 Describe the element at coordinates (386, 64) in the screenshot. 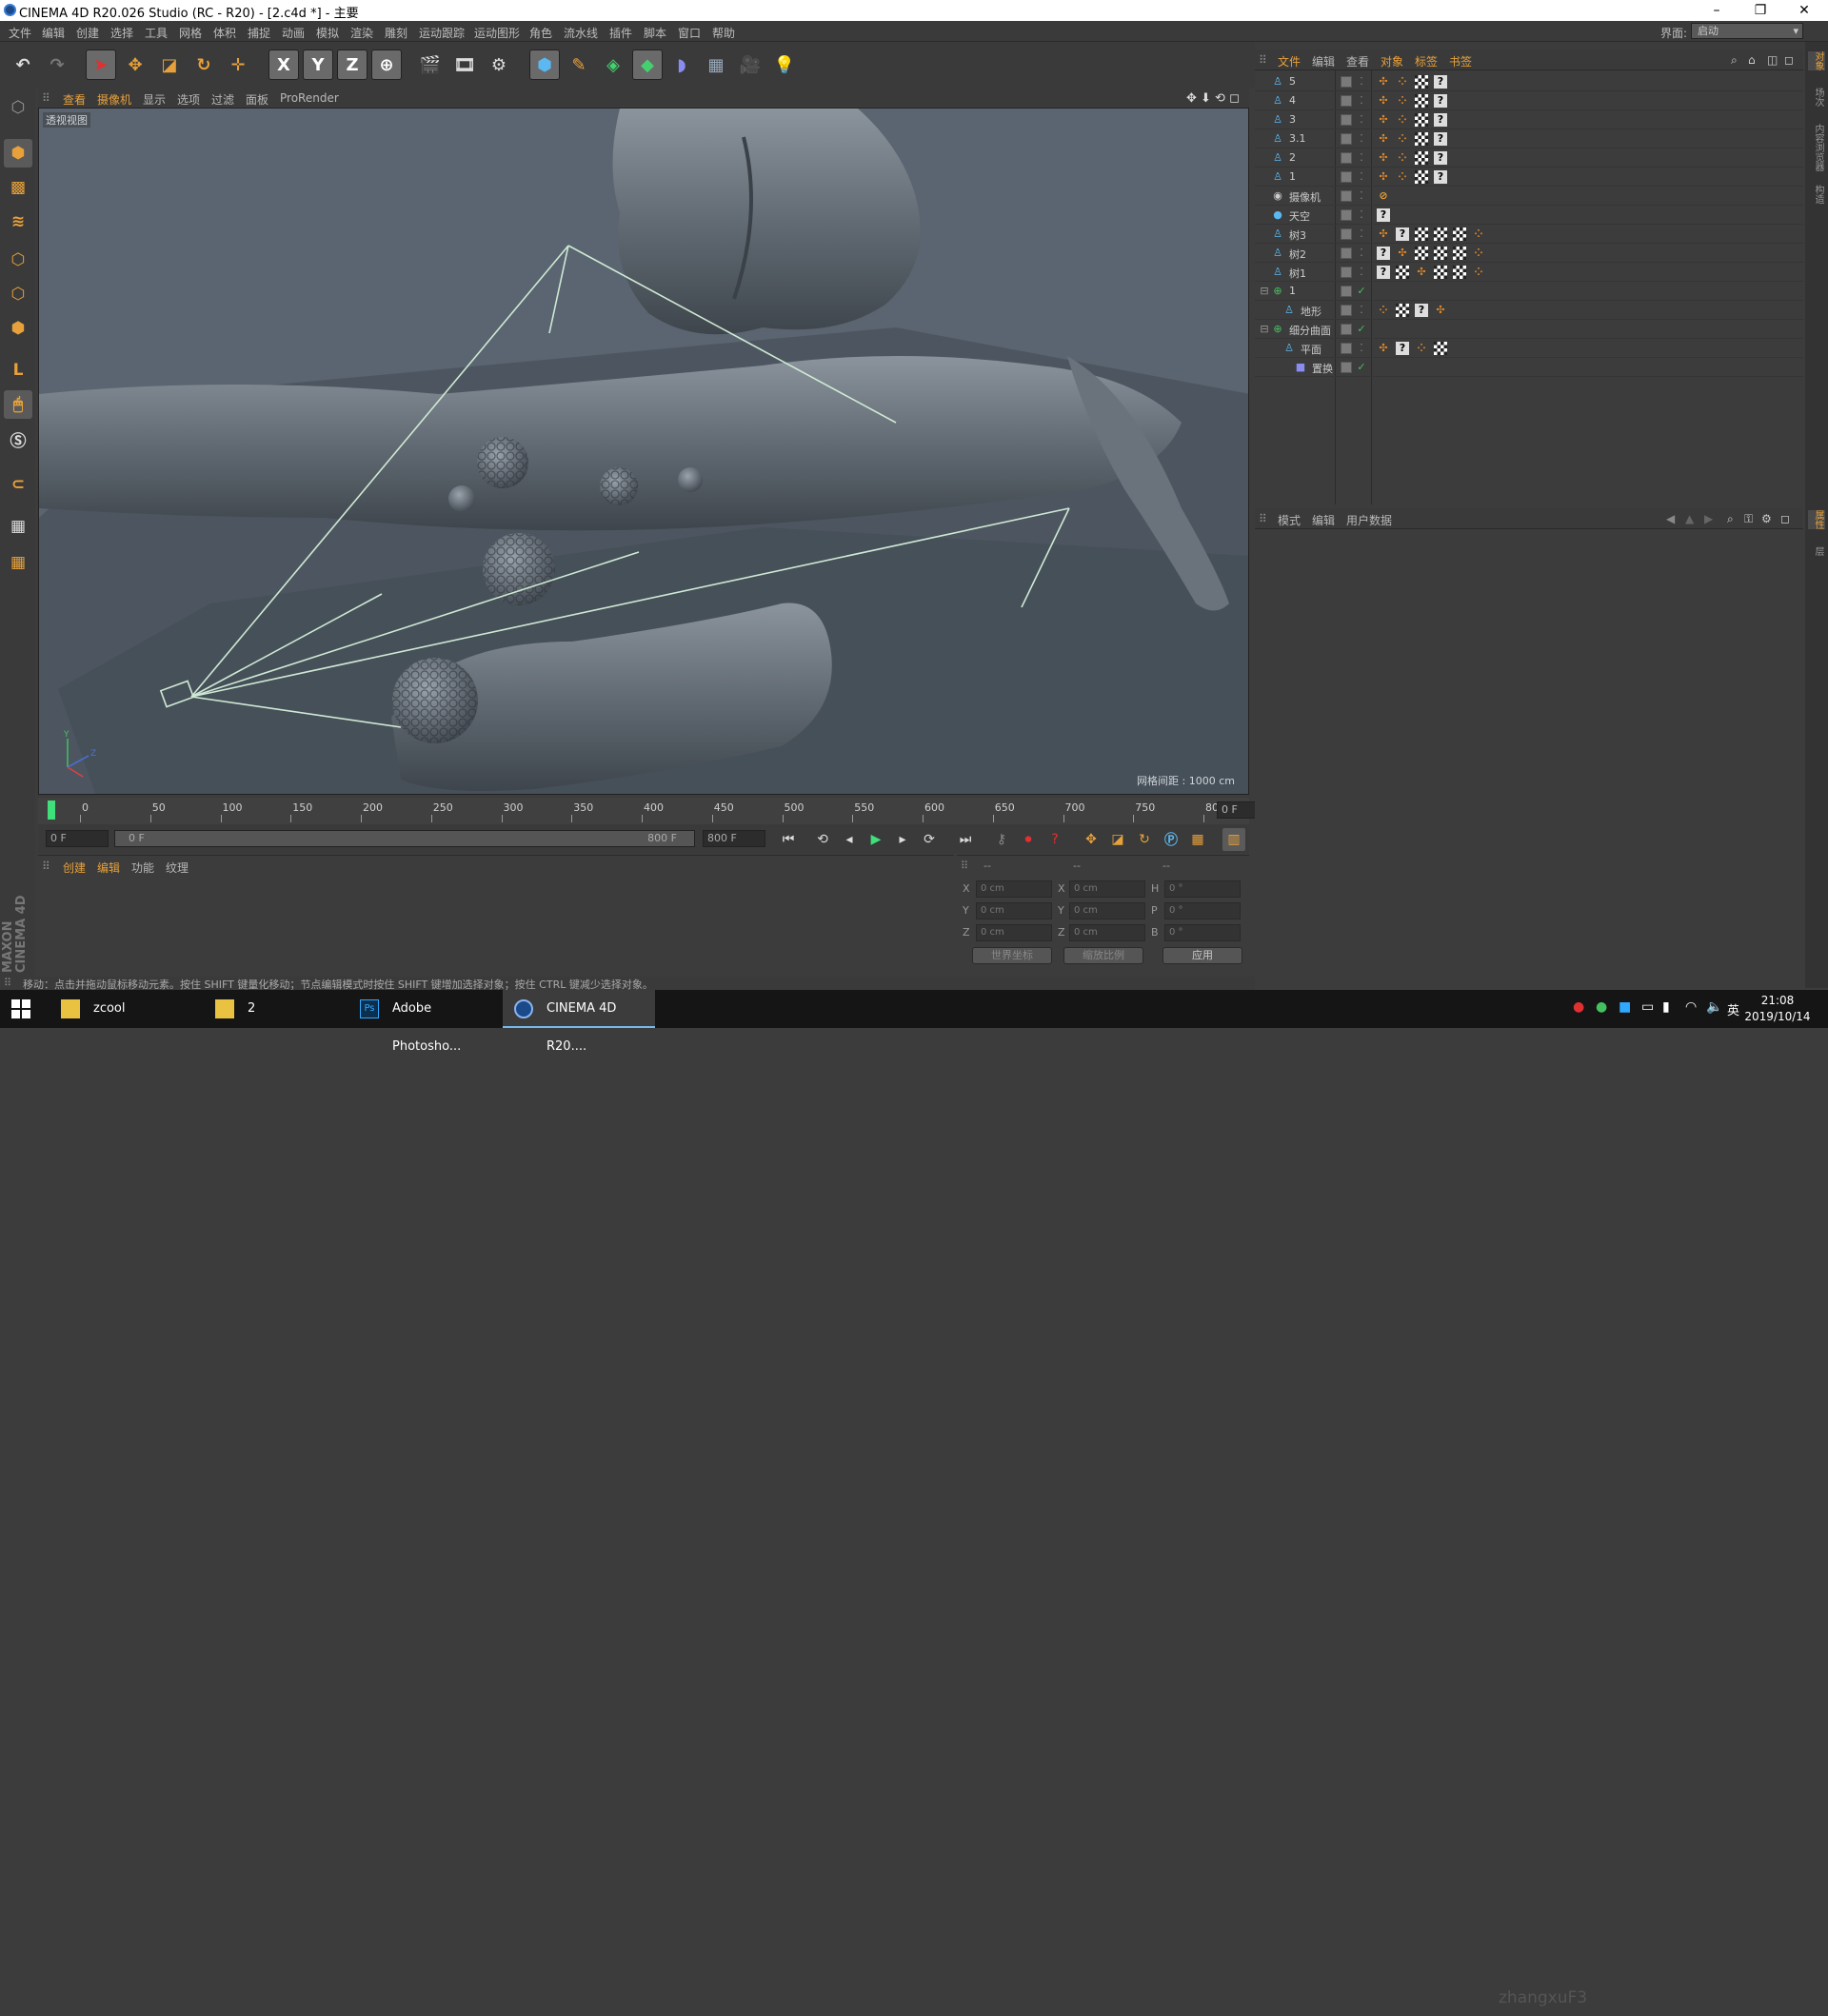

I see `coordinate-system-button: ⊕` at that location.